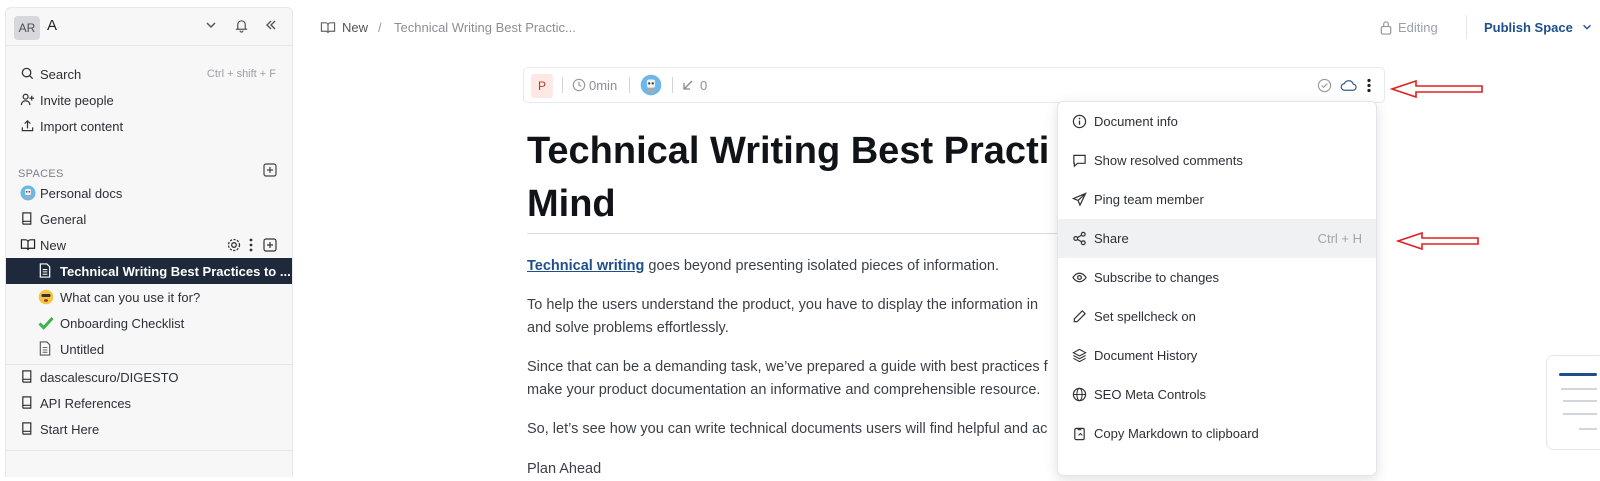  I want to click on space-start-here: Start Here, so click(149, 429).